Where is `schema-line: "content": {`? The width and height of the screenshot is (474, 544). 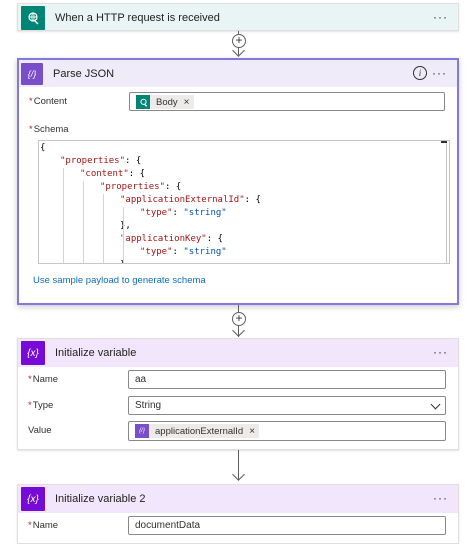
schema-line: "content": { is located at coordinates (113, 174).